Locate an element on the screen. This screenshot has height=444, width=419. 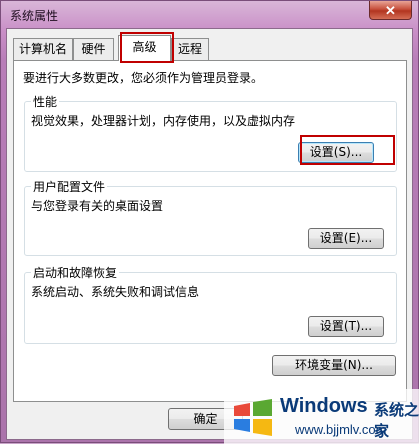
user-profiles-desc: 与您登录有关的桌面设置 is located at coordinates (97, 206).